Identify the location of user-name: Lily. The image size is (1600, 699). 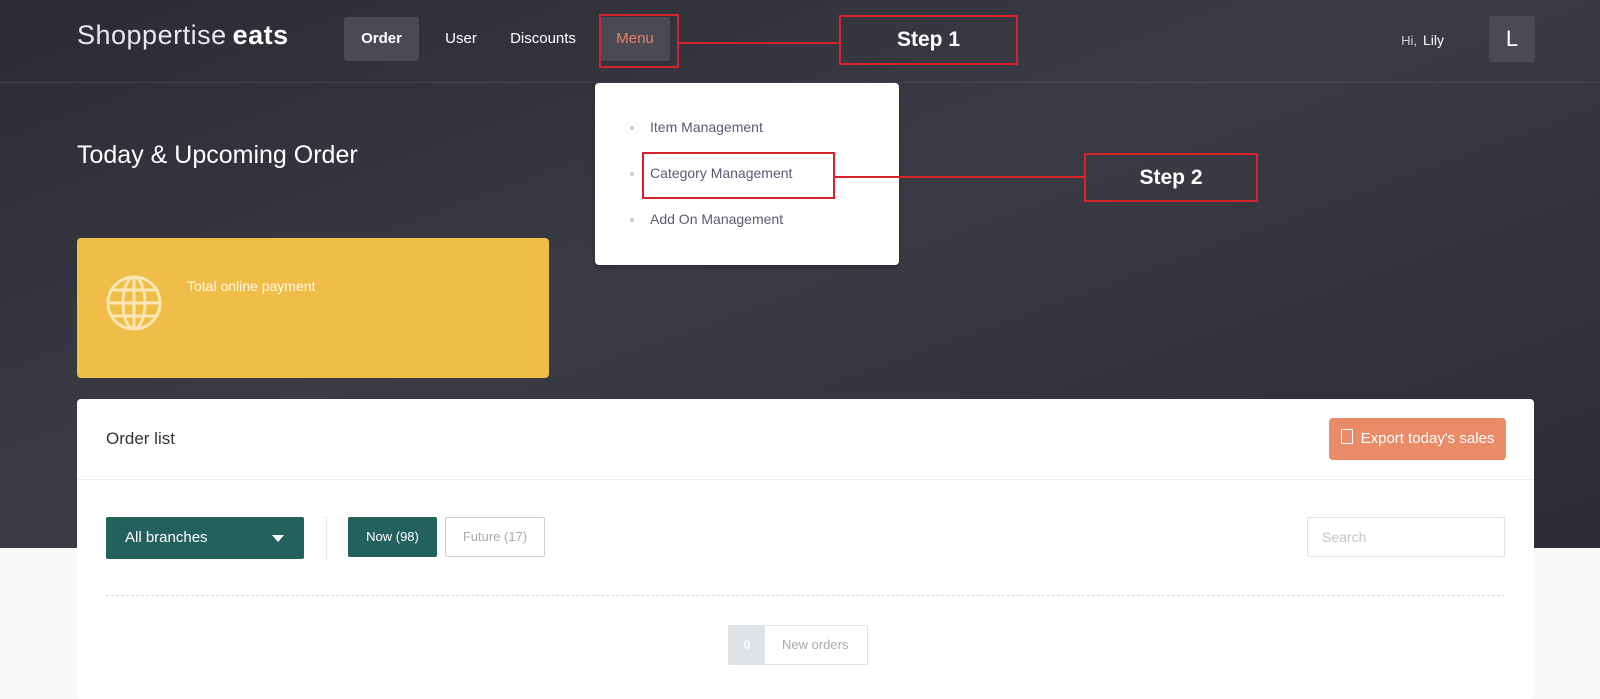
(1433, 40).